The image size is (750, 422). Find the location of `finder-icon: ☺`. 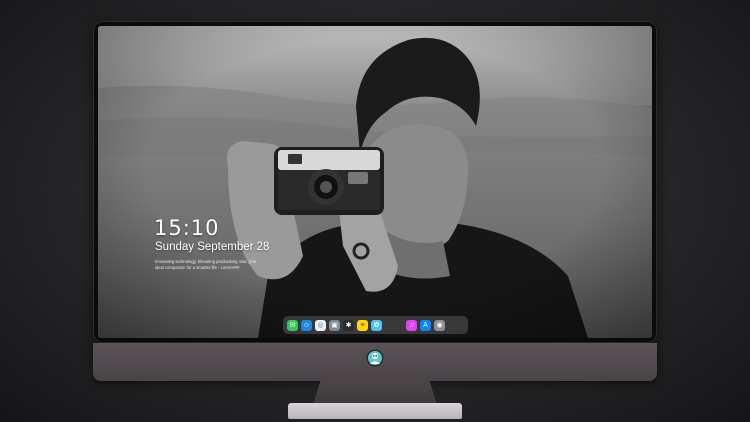

finder-icon: ☺ is located at coordinates (306, 325).